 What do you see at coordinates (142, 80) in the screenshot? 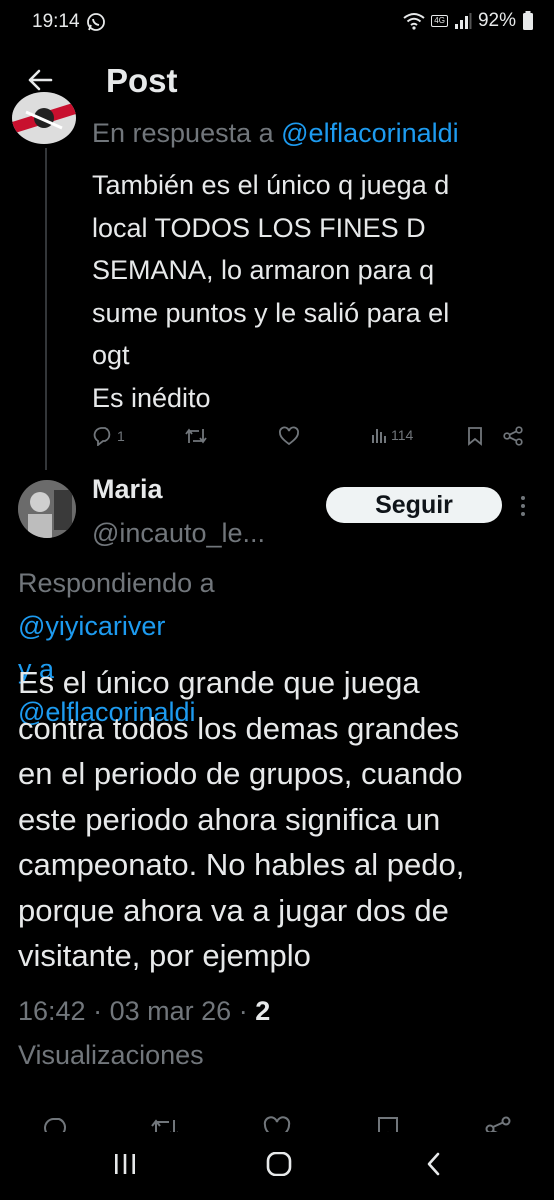
I see `page-title: Post` at bounding box center [142, 80].